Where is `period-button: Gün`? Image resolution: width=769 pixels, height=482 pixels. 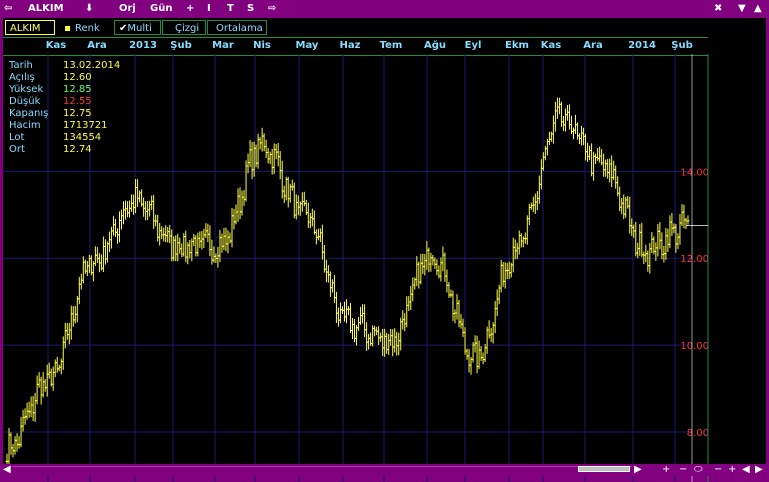 period-button: Gün is located at coordinates (161, 8).